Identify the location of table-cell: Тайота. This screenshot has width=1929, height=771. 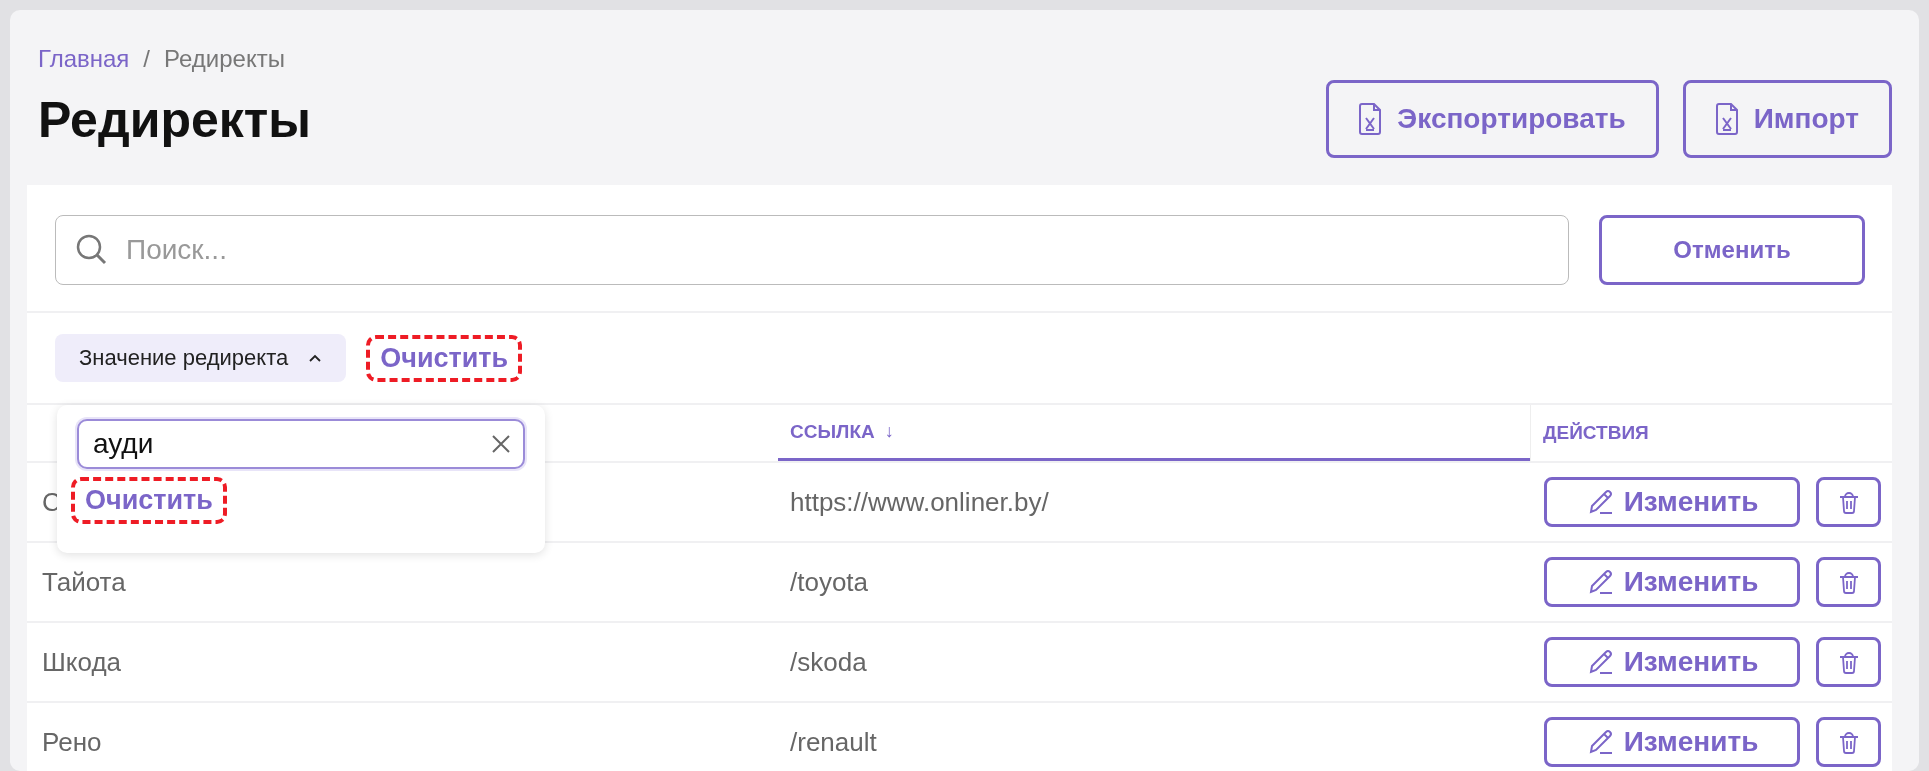
(84, 582).